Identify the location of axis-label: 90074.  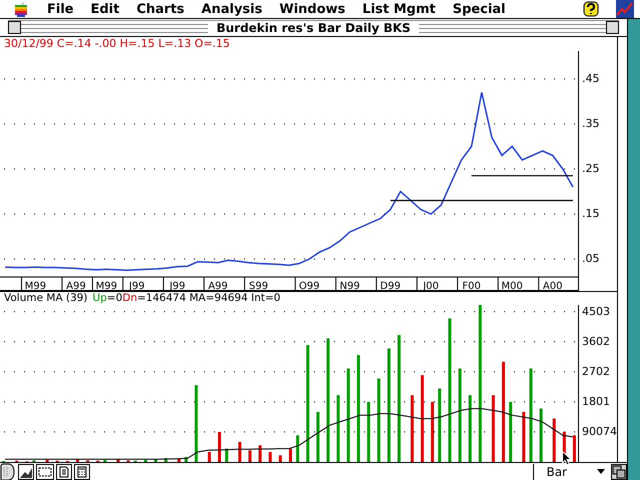
(599, 432).